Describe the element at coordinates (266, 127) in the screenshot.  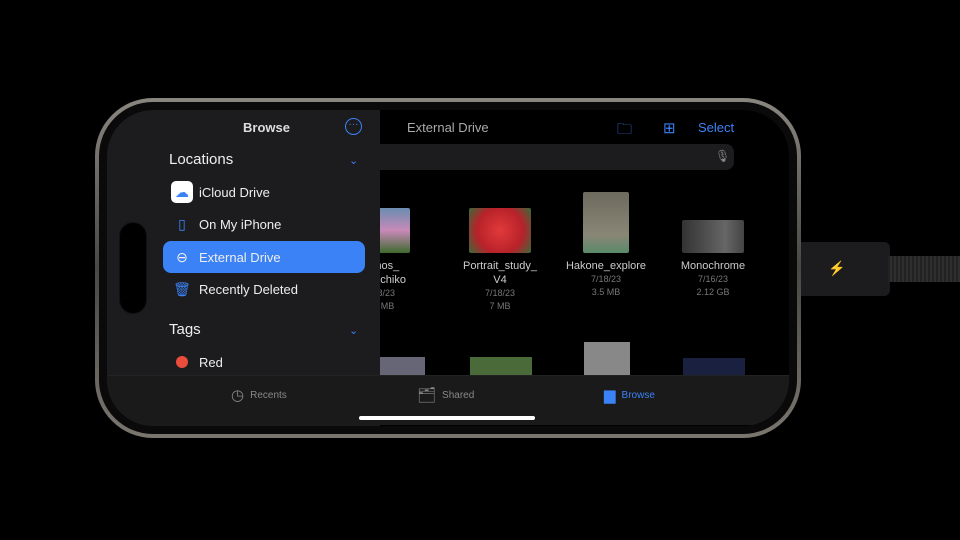
I see `sidebar-title: Browse` at that location.